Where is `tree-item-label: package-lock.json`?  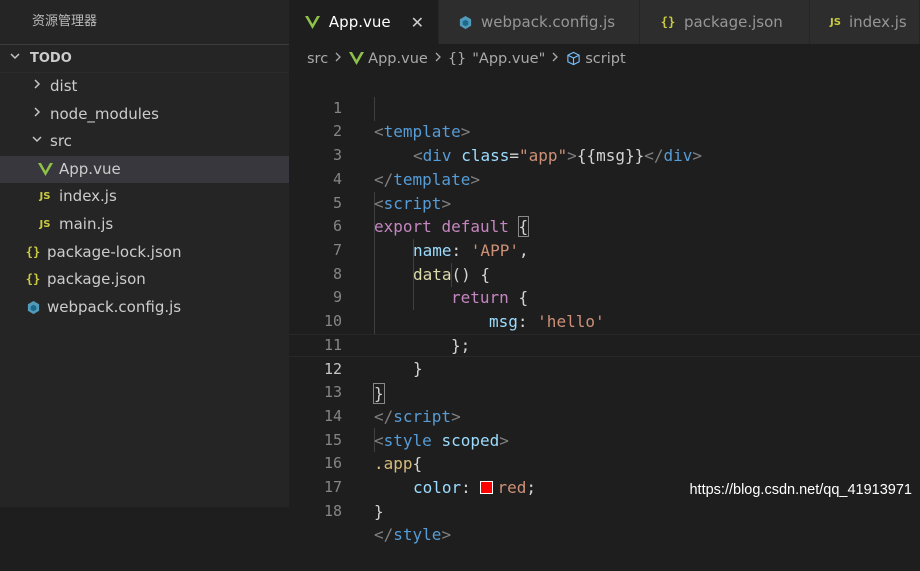
tree-item-label: package-lock.json is located at coordinates (114, 251).